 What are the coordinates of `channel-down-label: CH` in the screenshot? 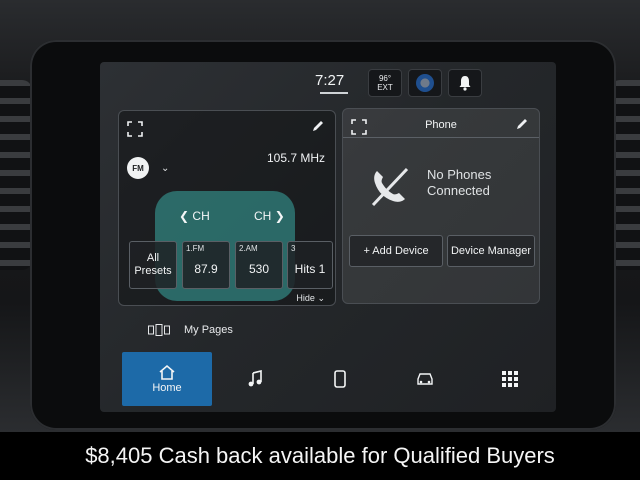 It's located at (201, 216).